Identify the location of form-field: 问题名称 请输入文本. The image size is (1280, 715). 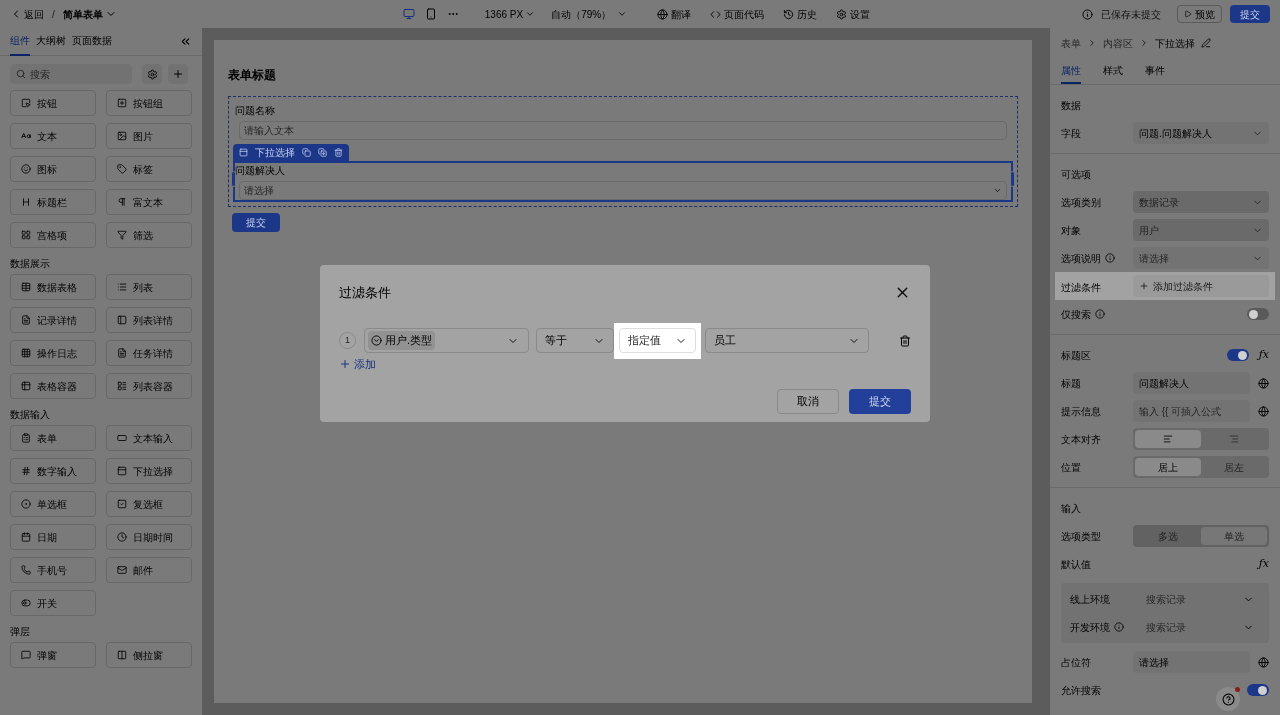
(623, 121).